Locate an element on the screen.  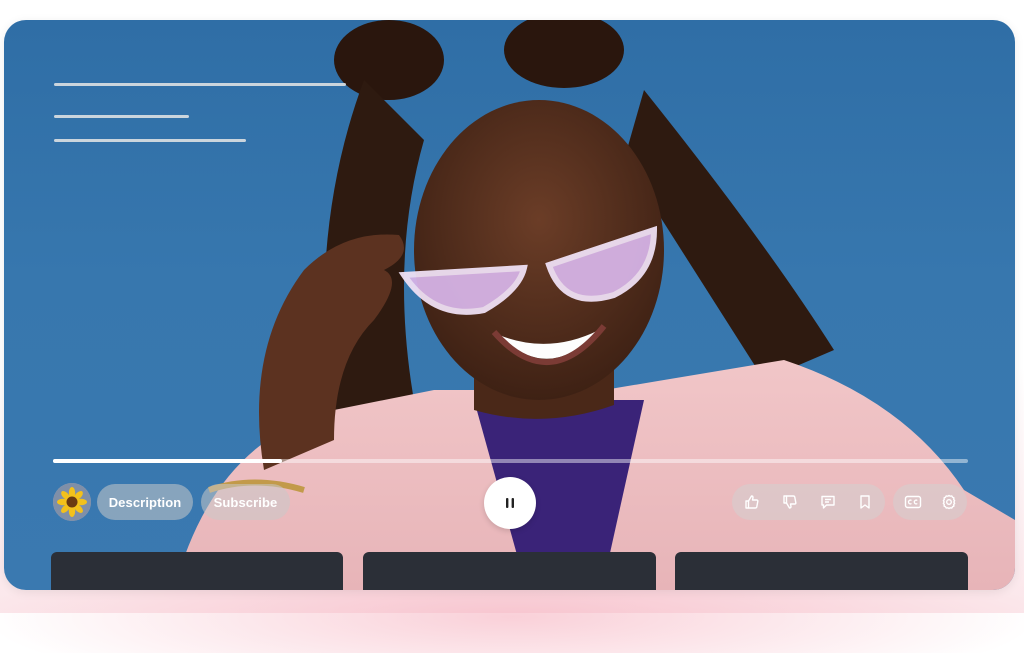
captions-button is located at coordinates (913, 502).